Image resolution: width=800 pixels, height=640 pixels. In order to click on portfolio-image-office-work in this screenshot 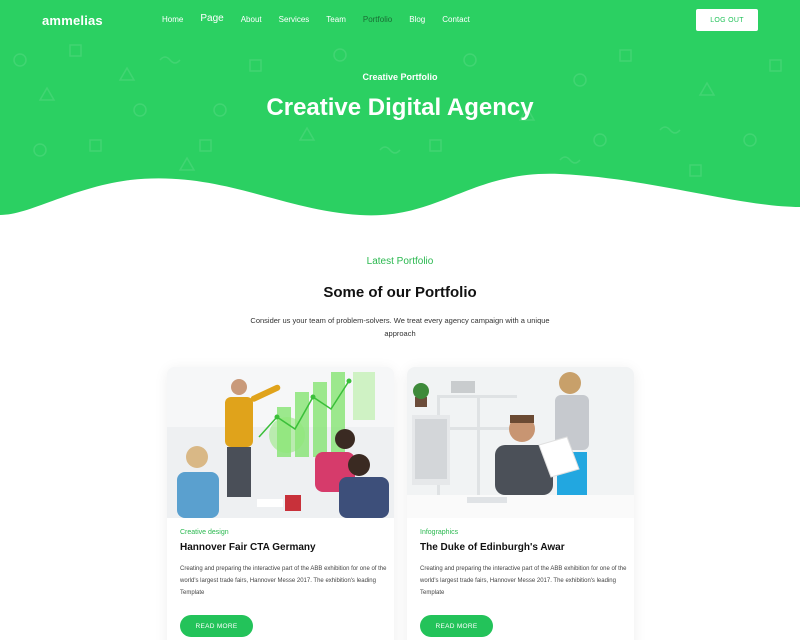, I will do `click(520, 442)`.